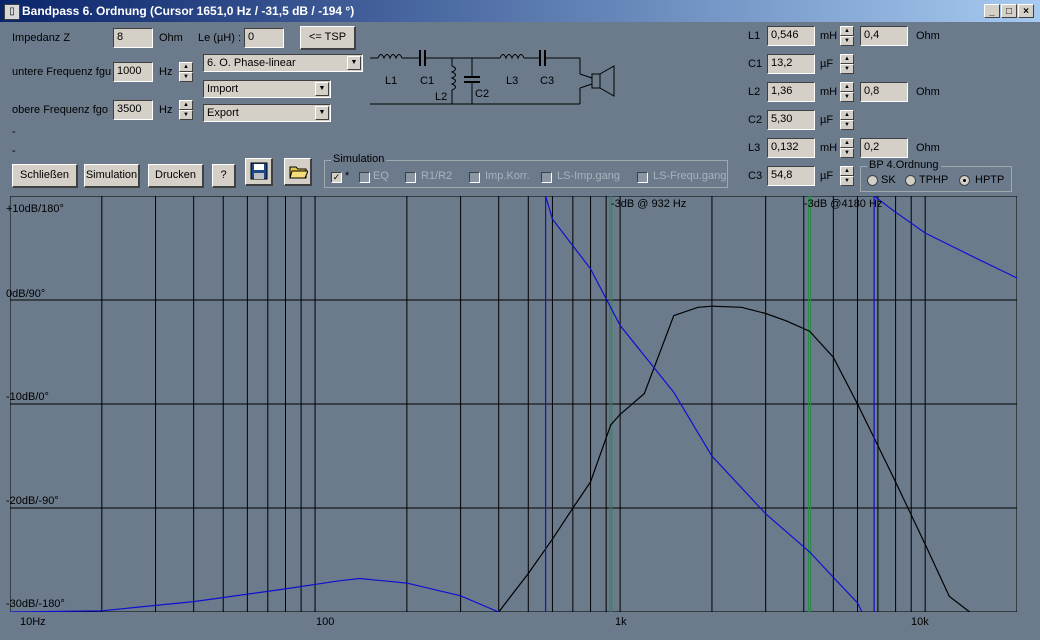  Describe the element at coordinates (283, 63) in the screenshot. I see `filter-type-select: 6. O. Phase-linear ▼` at that location.